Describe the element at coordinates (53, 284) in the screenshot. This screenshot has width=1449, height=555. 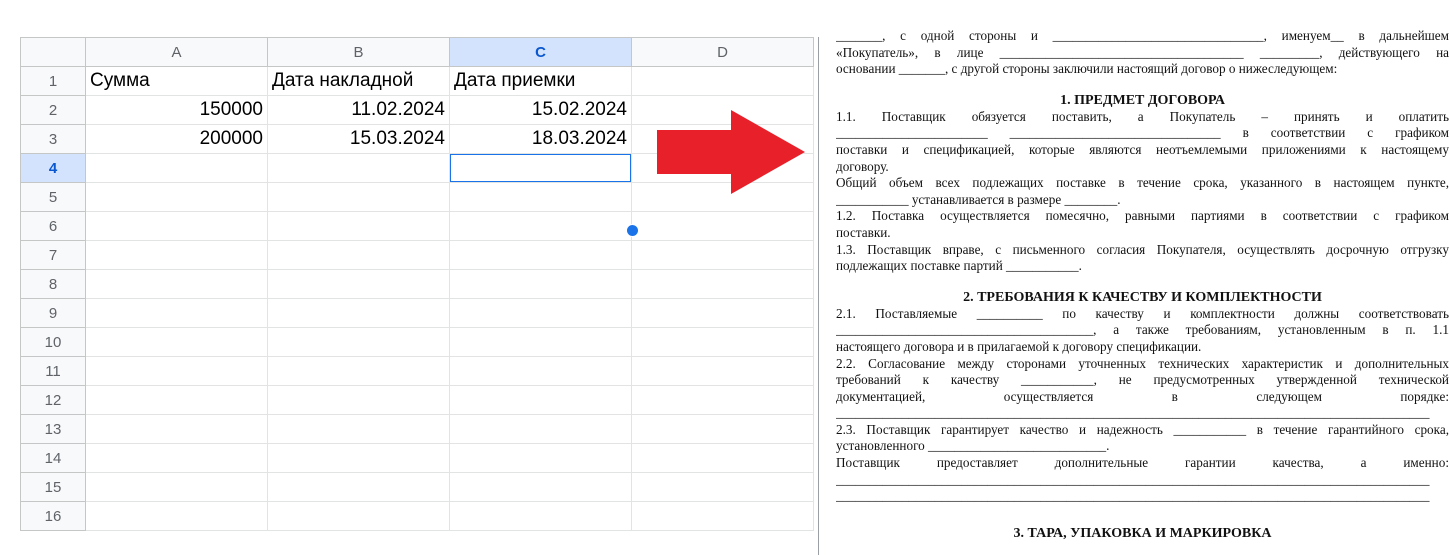
I see `row-header: 8` at that location.